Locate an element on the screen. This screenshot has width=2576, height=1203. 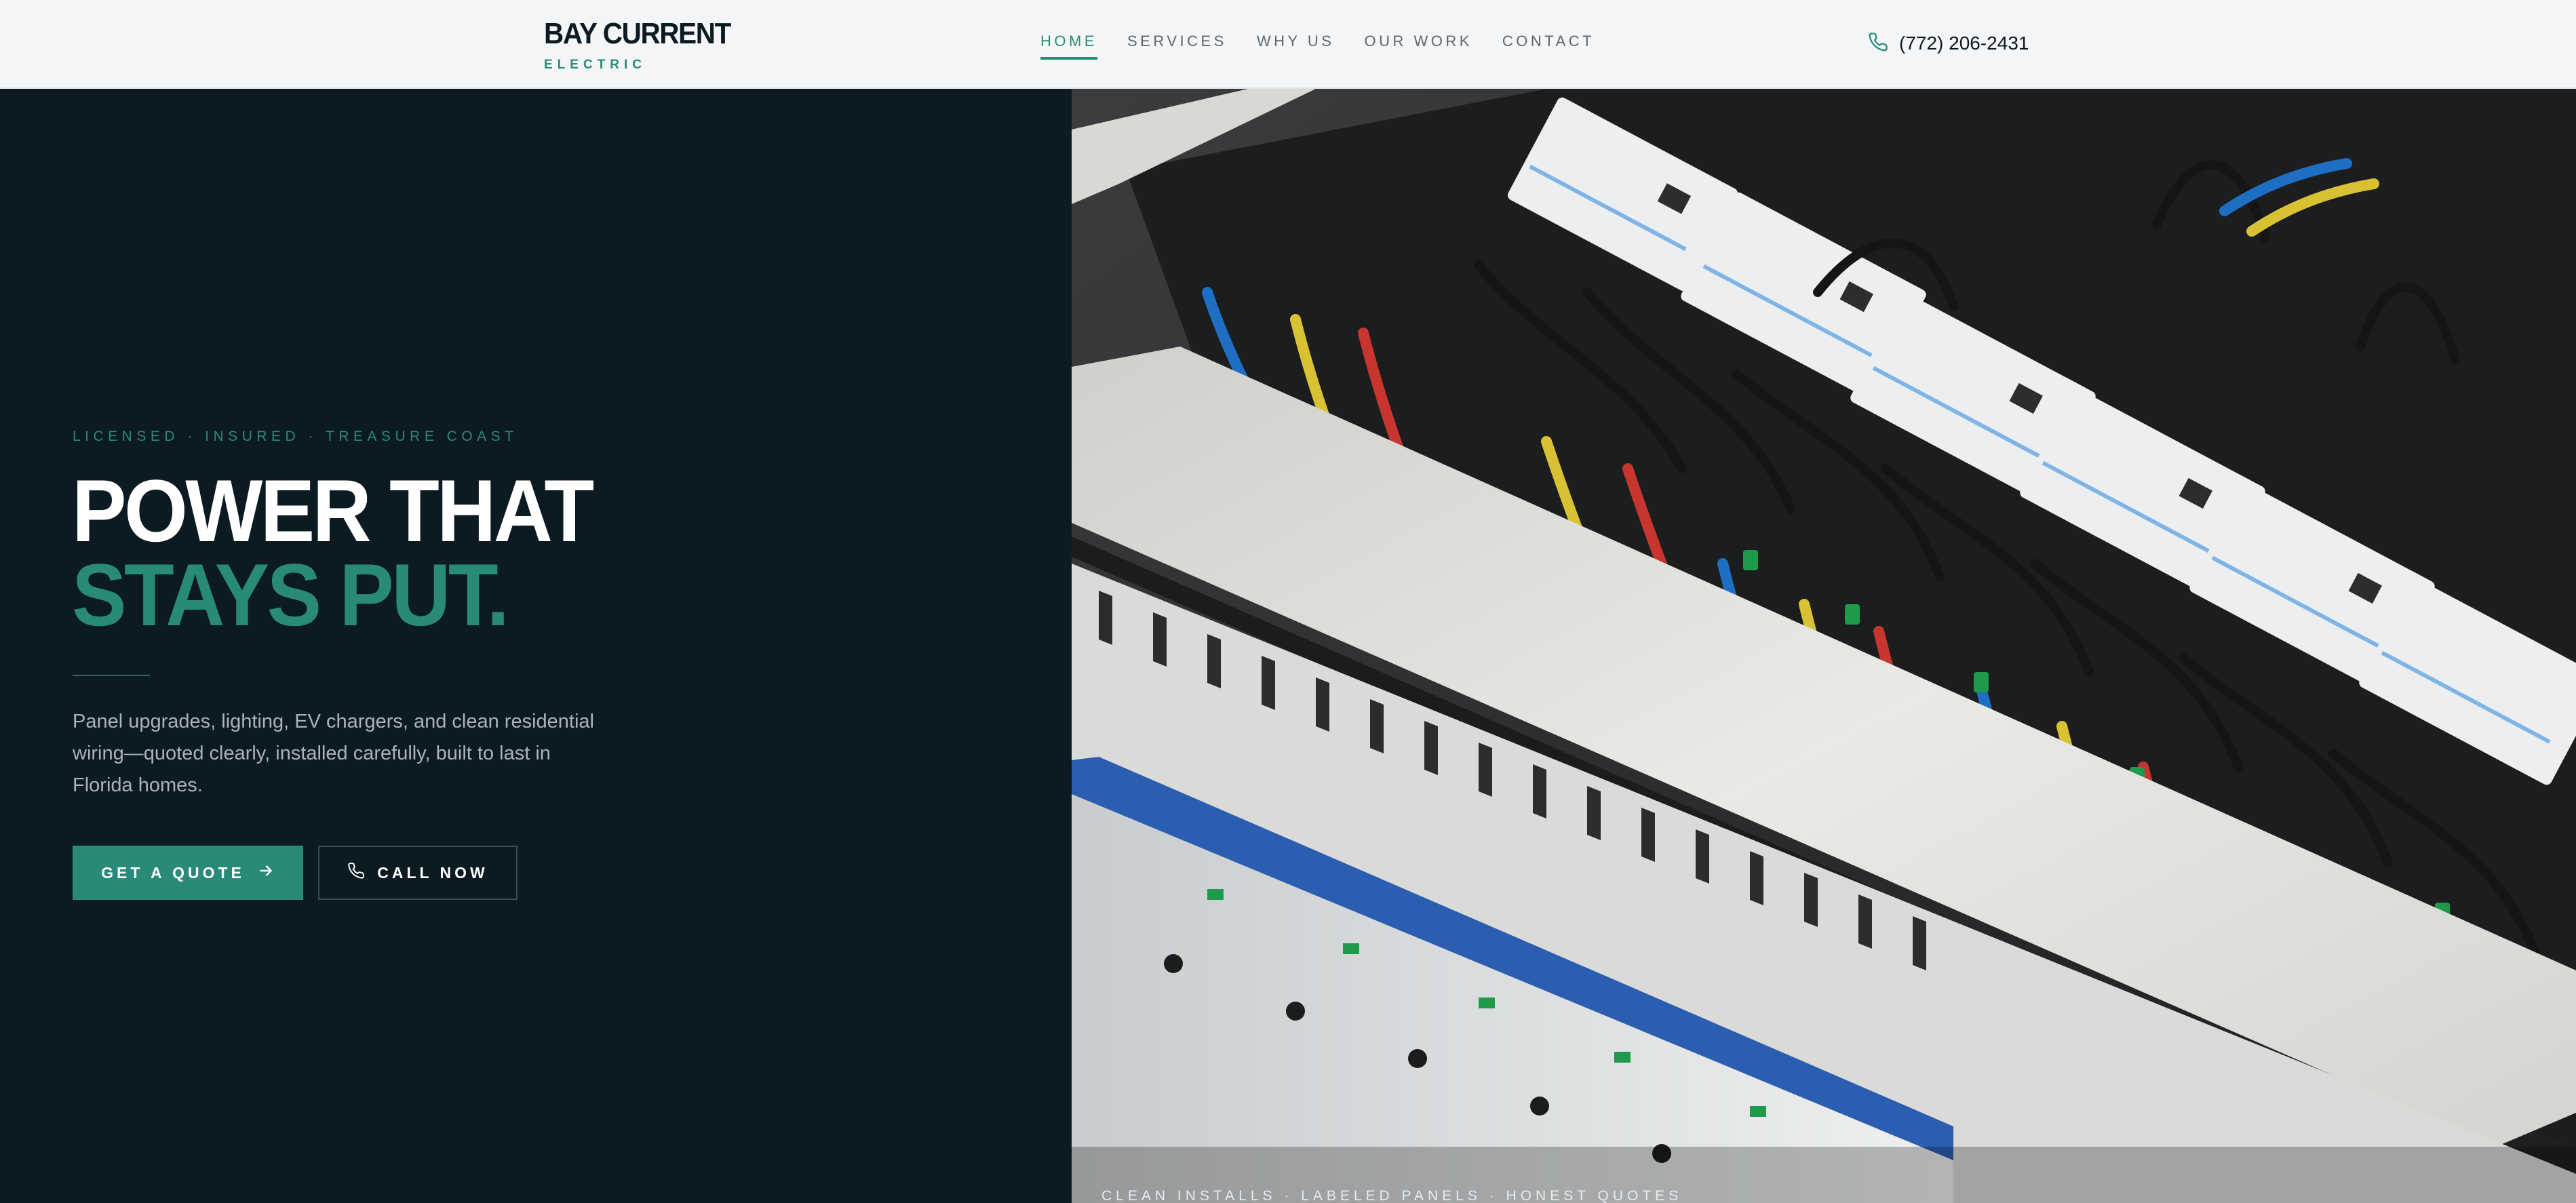
nav-item-our-work: OUR WORK is located at coordinates (1418, 46).